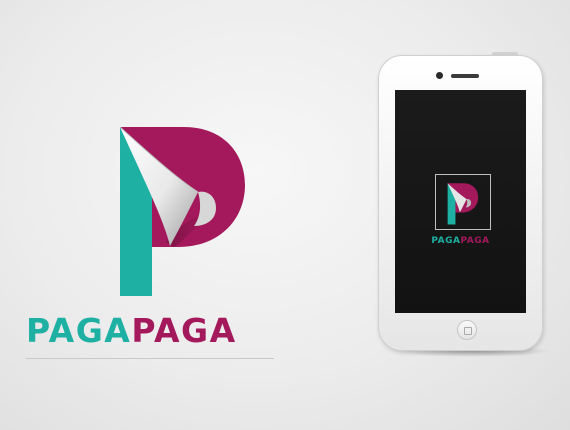 The width and height of the screenshot is (570, 430). I want to click on screen-brand-wordmark: PAGAPAGA, so click(460, 241).